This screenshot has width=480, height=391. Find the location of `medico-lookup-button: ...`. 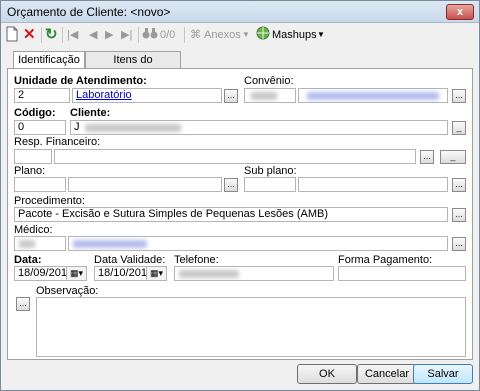

medico-lookup-button: ... is located at coordinates (459, 244).